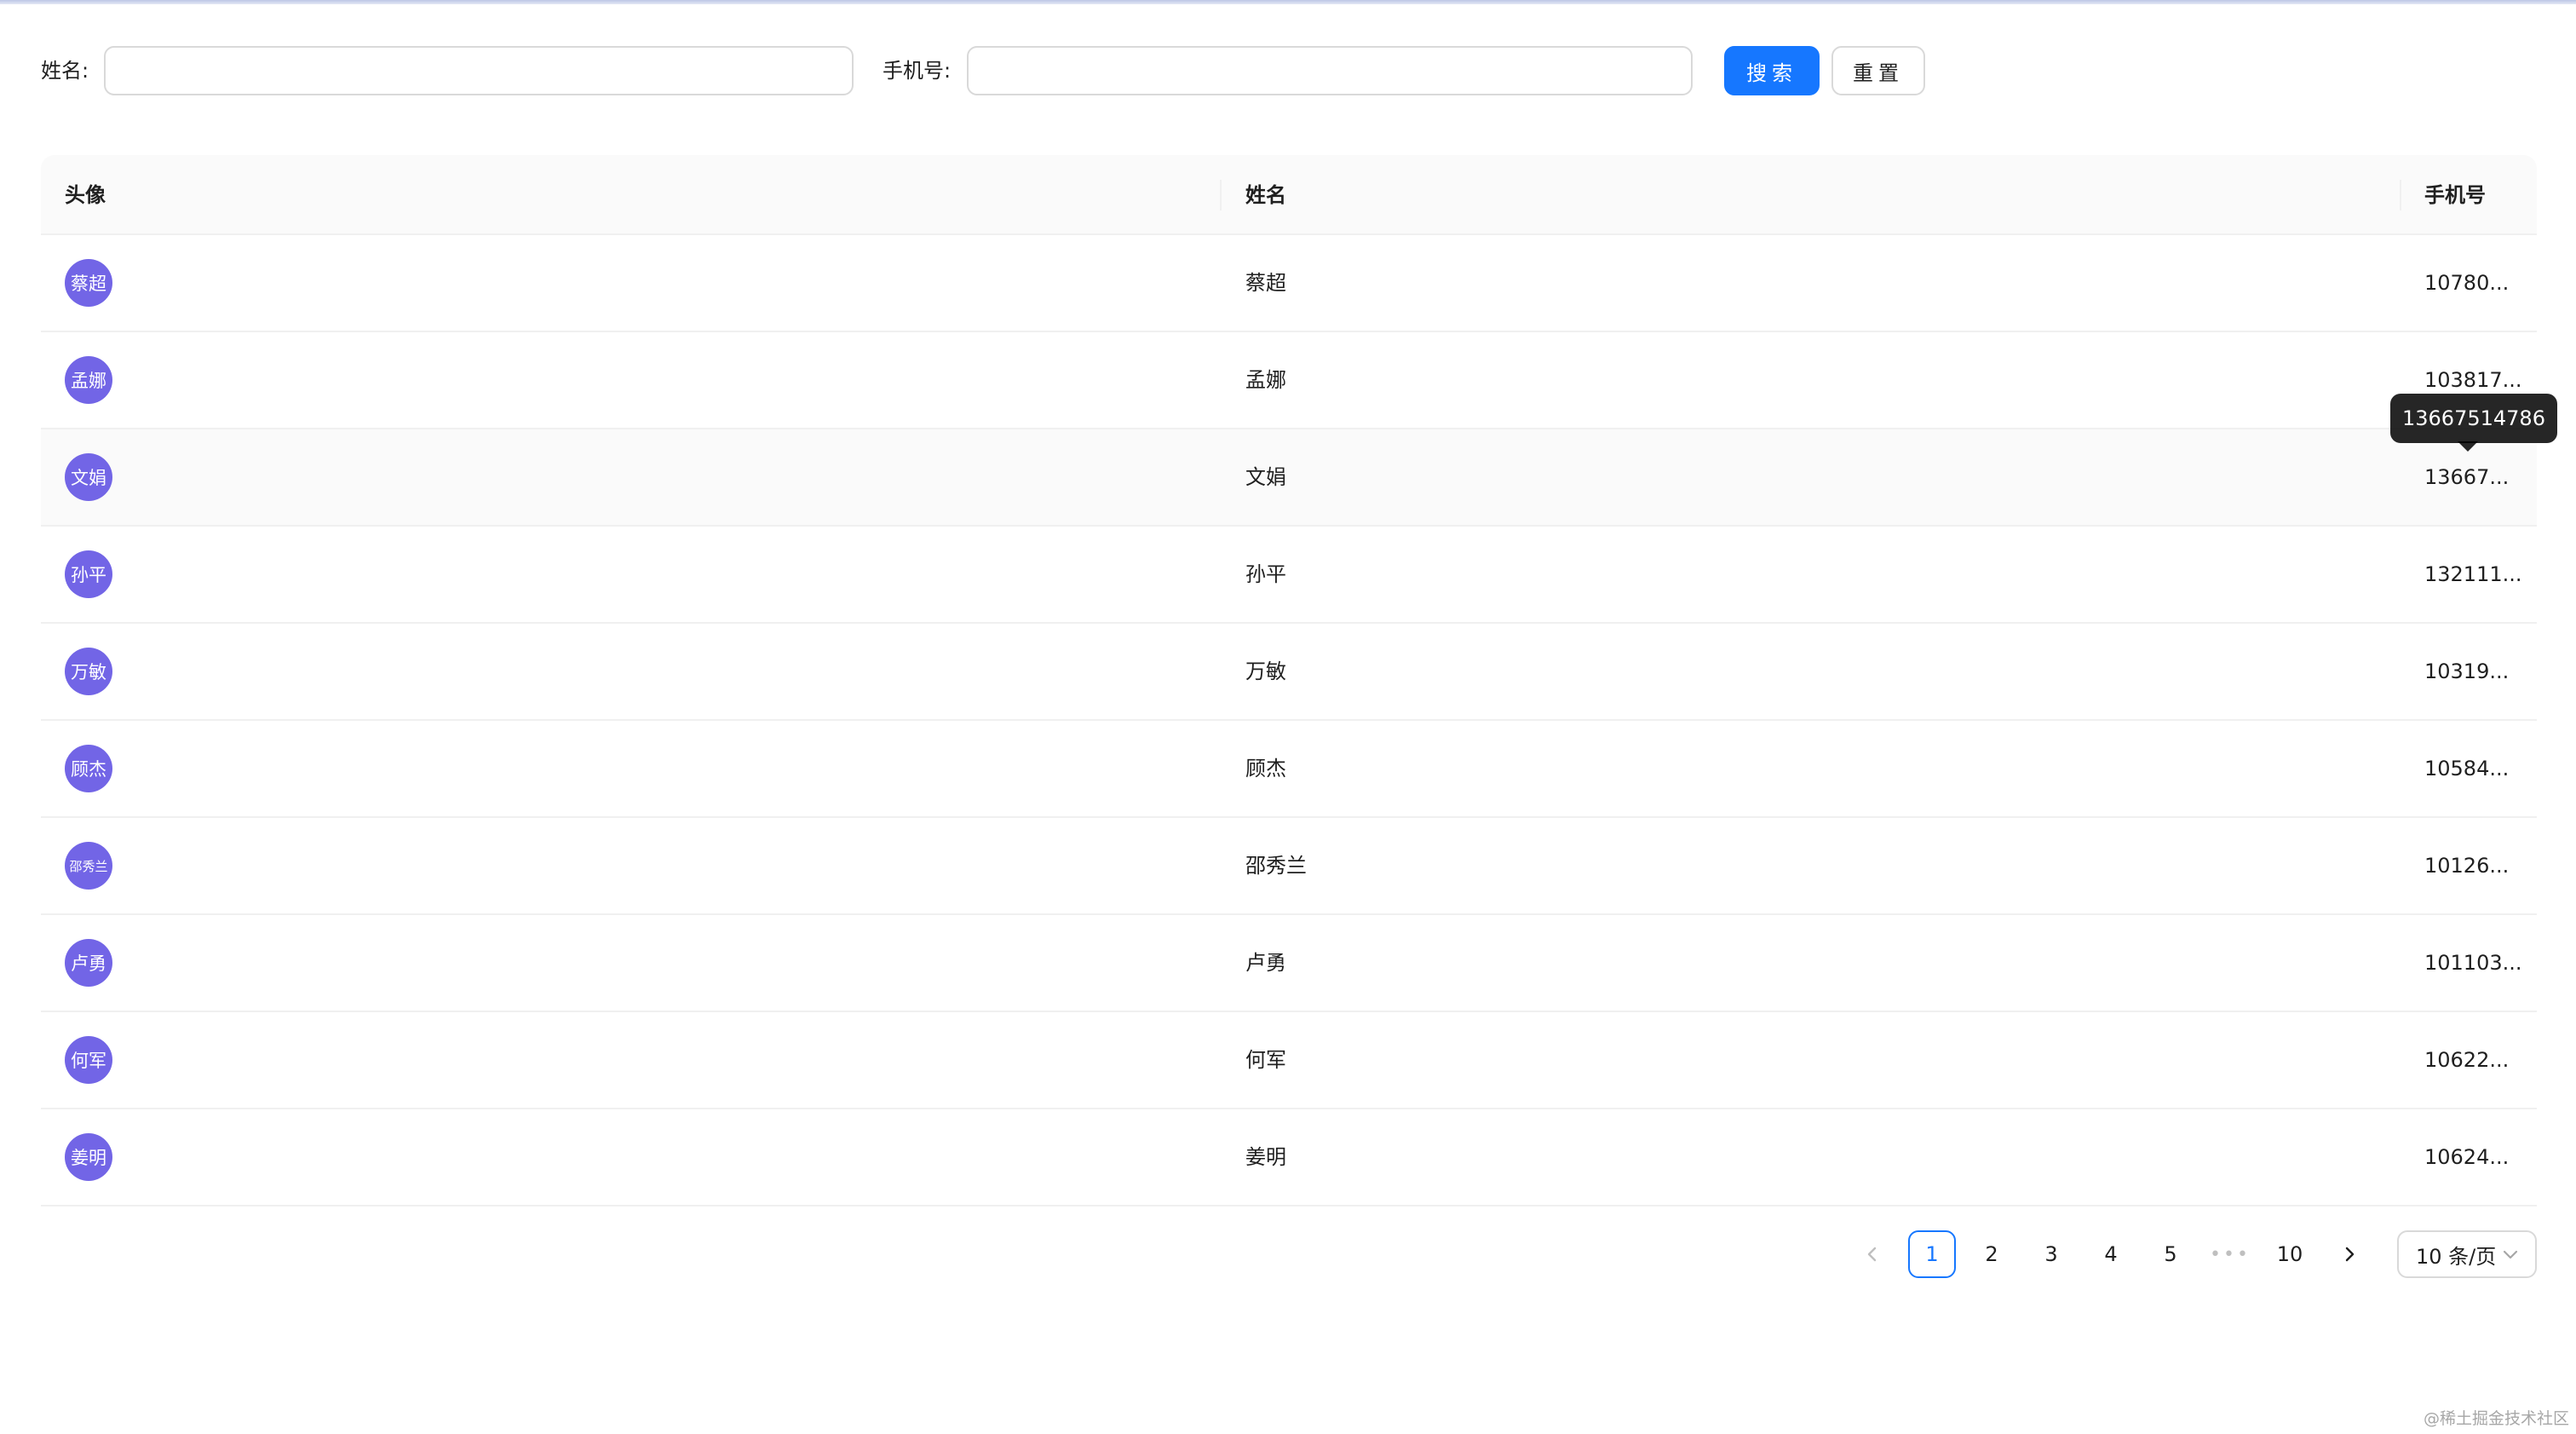  Describe the element at coordinates (479, 70) in the screenshot. I see `name-input` at that location.